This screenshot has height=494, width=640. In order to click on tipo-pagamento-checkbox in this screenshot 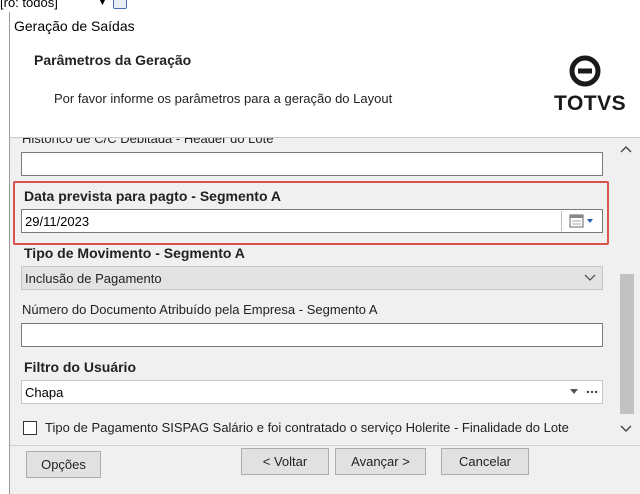, I will do `click(30, 428)`.